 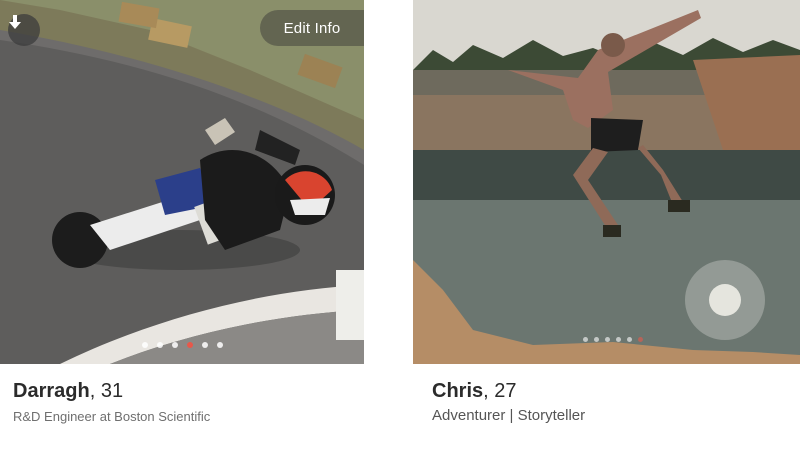 What do you see at coordinates (312, 28) in the screenshot?
I see `edit-info-button: Edit Info` at bounding box center [312, 28].